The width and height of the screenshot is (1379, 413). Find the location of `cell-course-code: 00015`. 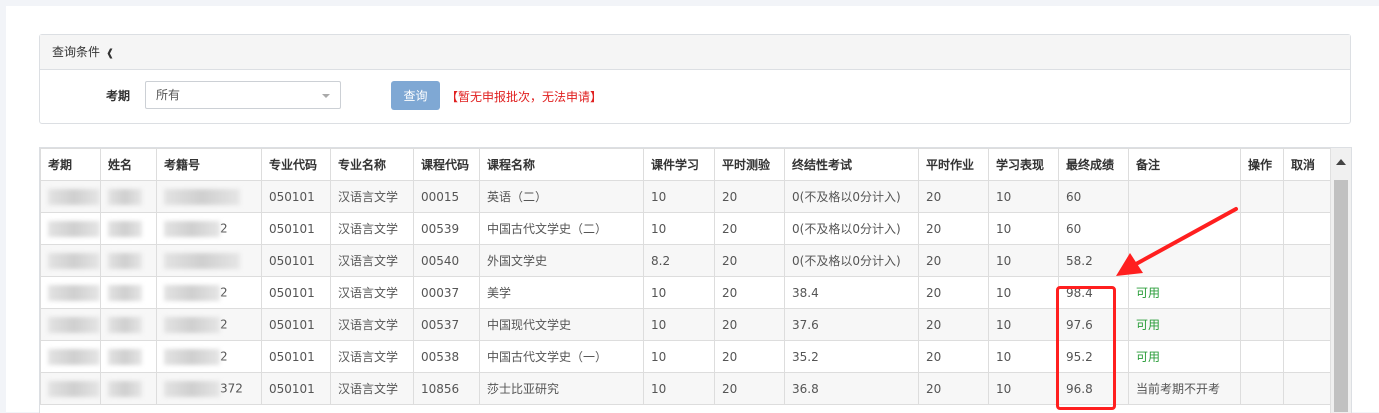

cell-course-code: 00015 is located at coordinates (446, 196).